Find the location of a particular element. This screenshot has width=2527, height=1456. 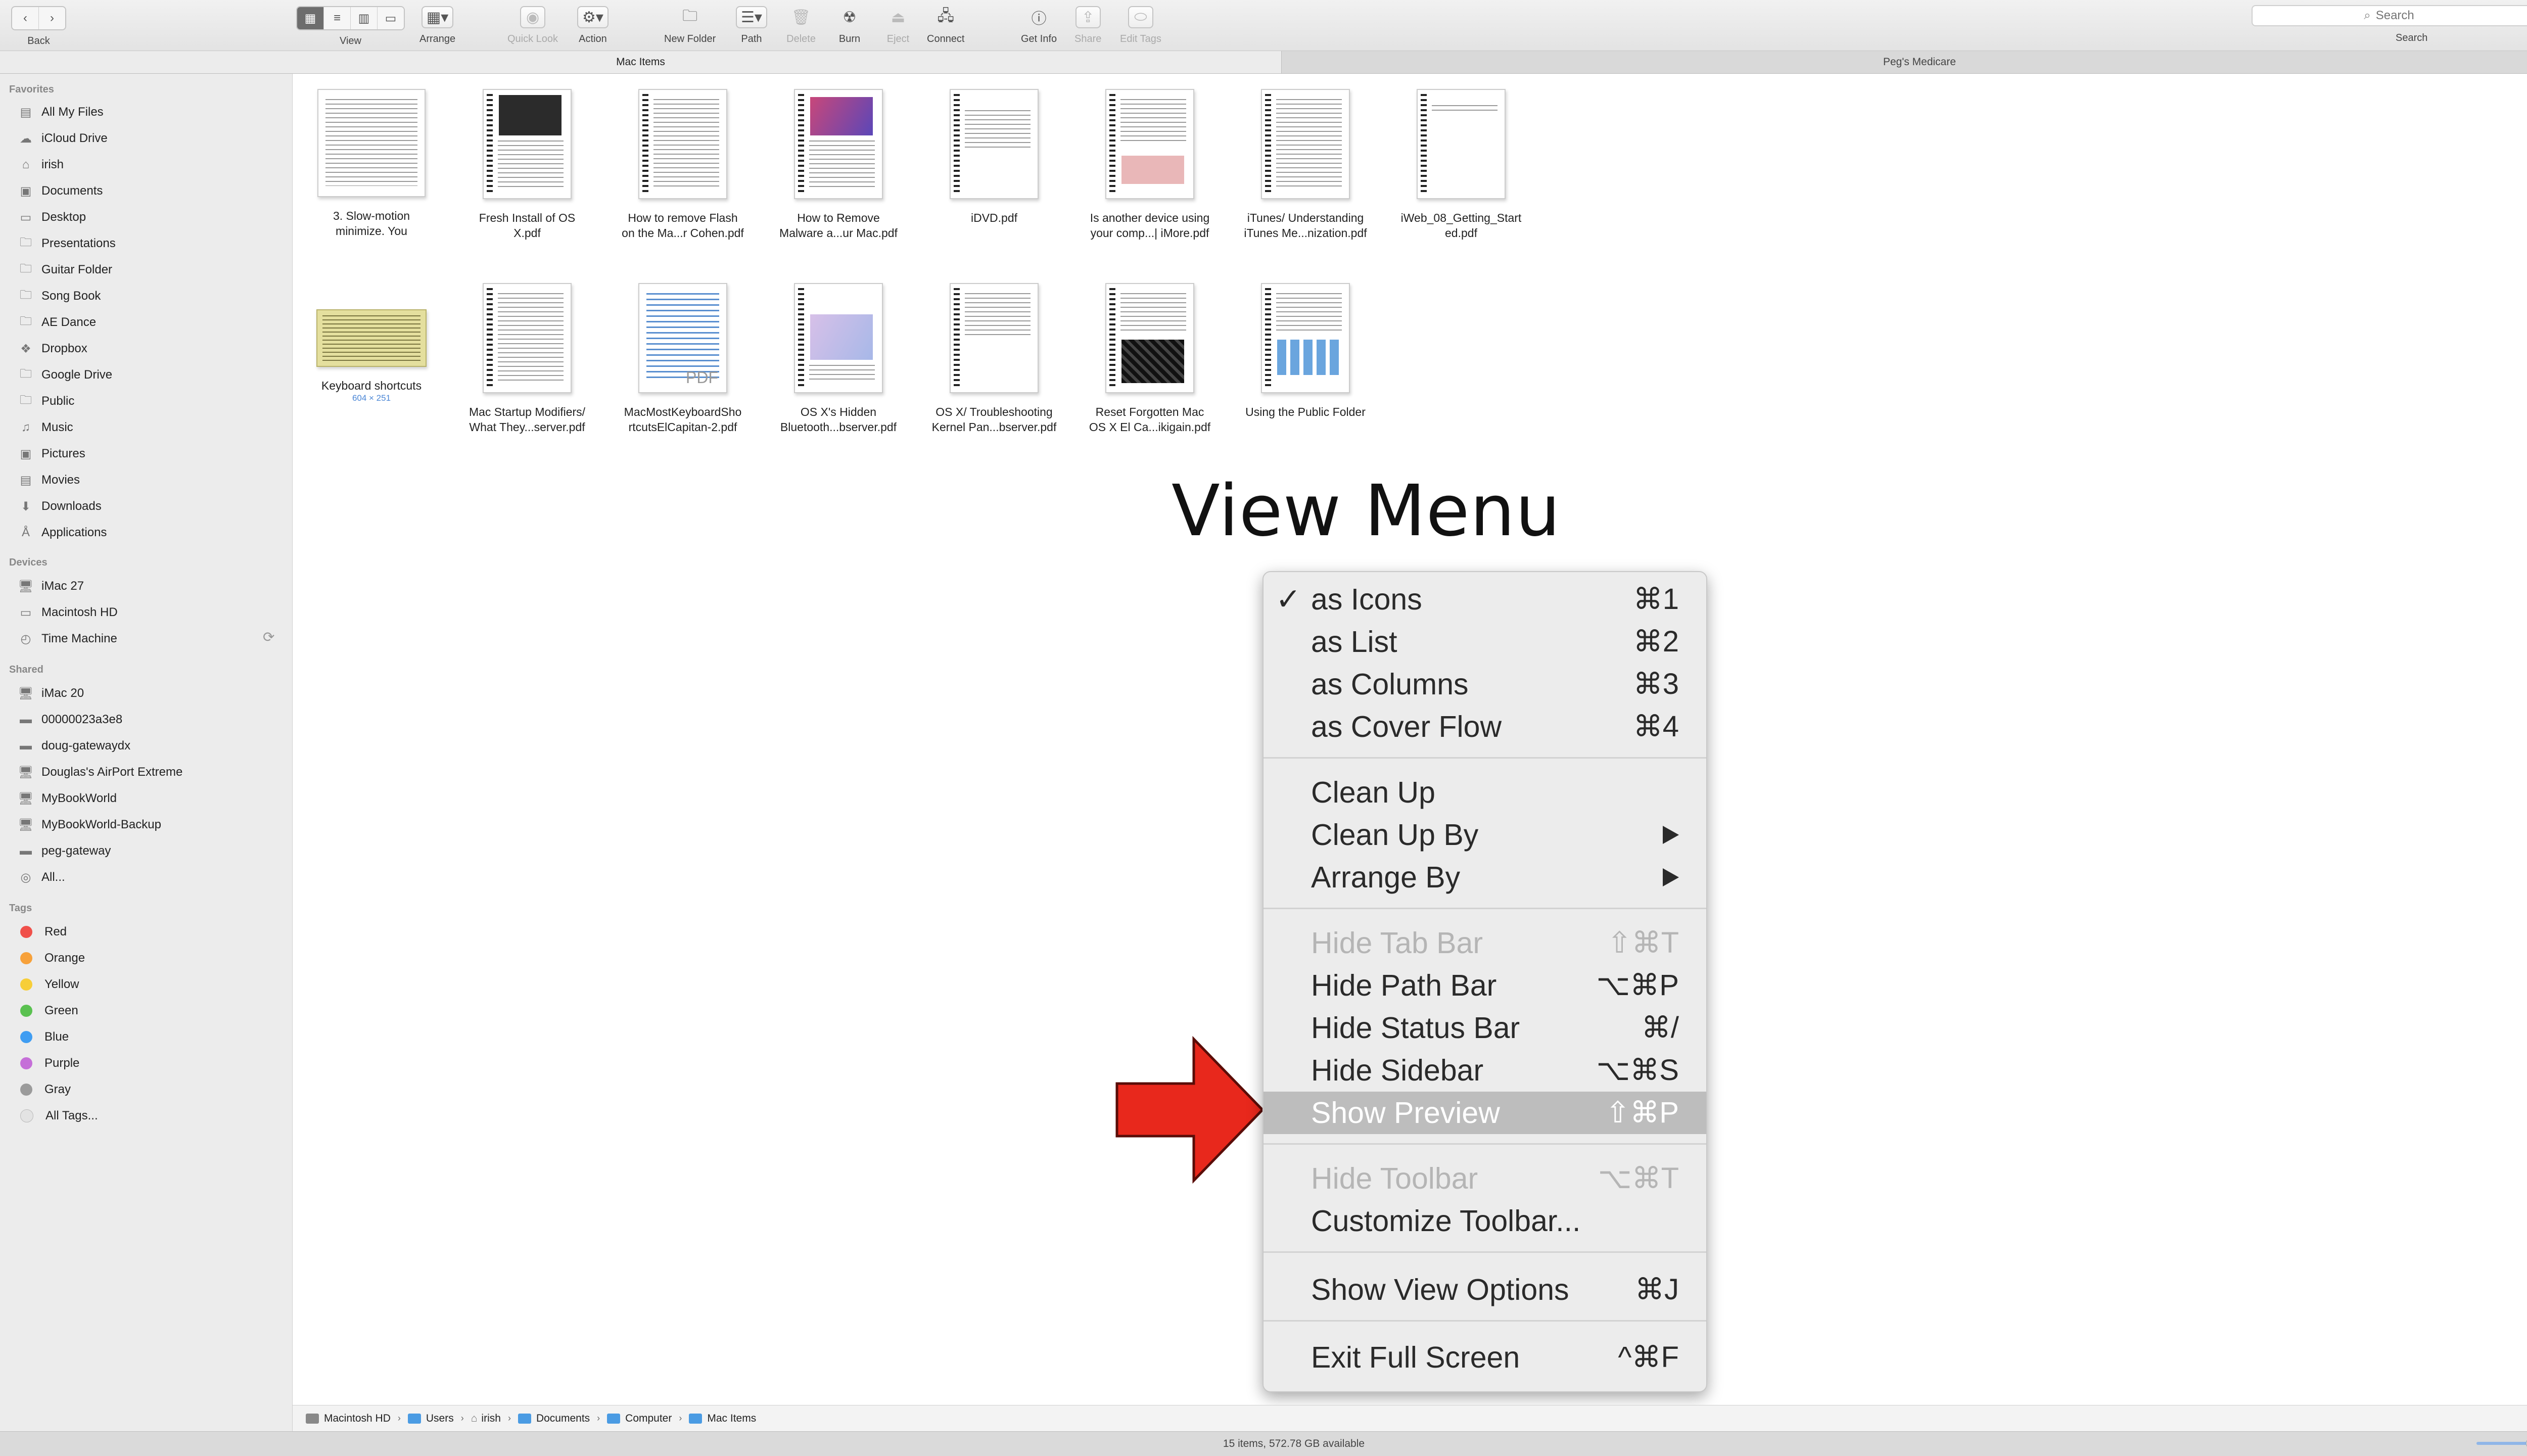

file-item: 3. Slow-motion minimize. You is located at coordinates (371, 164).